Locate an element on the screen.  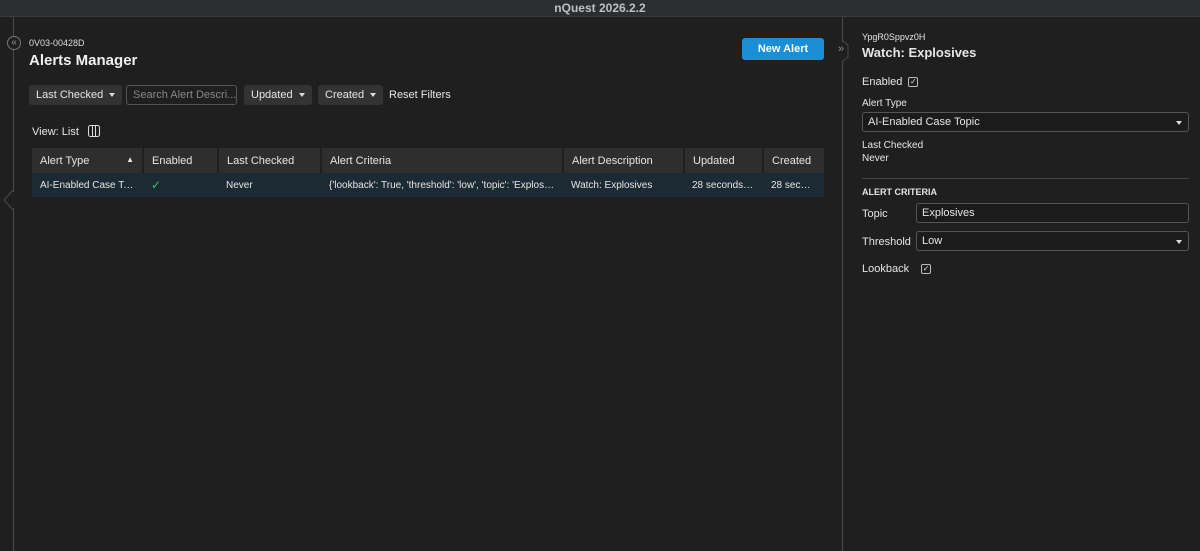
right-rail is located at coordinates (842, 29).